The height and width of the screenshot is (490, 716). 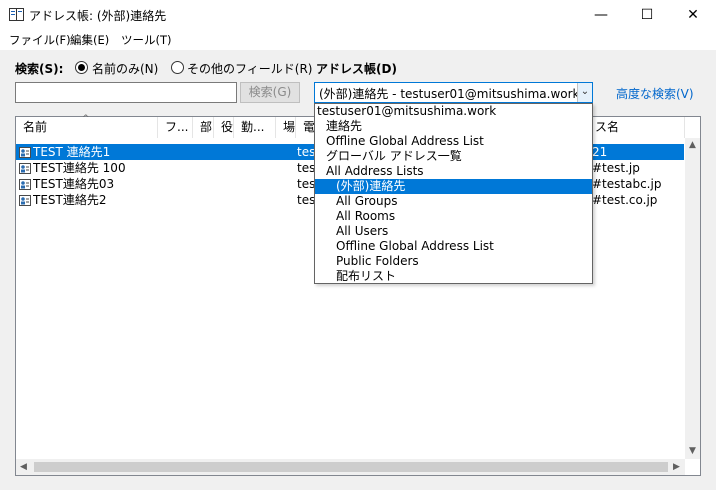 What do you see at coordinates (692, 145) in the screenshot?
I see `scroll-up-icon: ▲` at bounding box center [692, 145].